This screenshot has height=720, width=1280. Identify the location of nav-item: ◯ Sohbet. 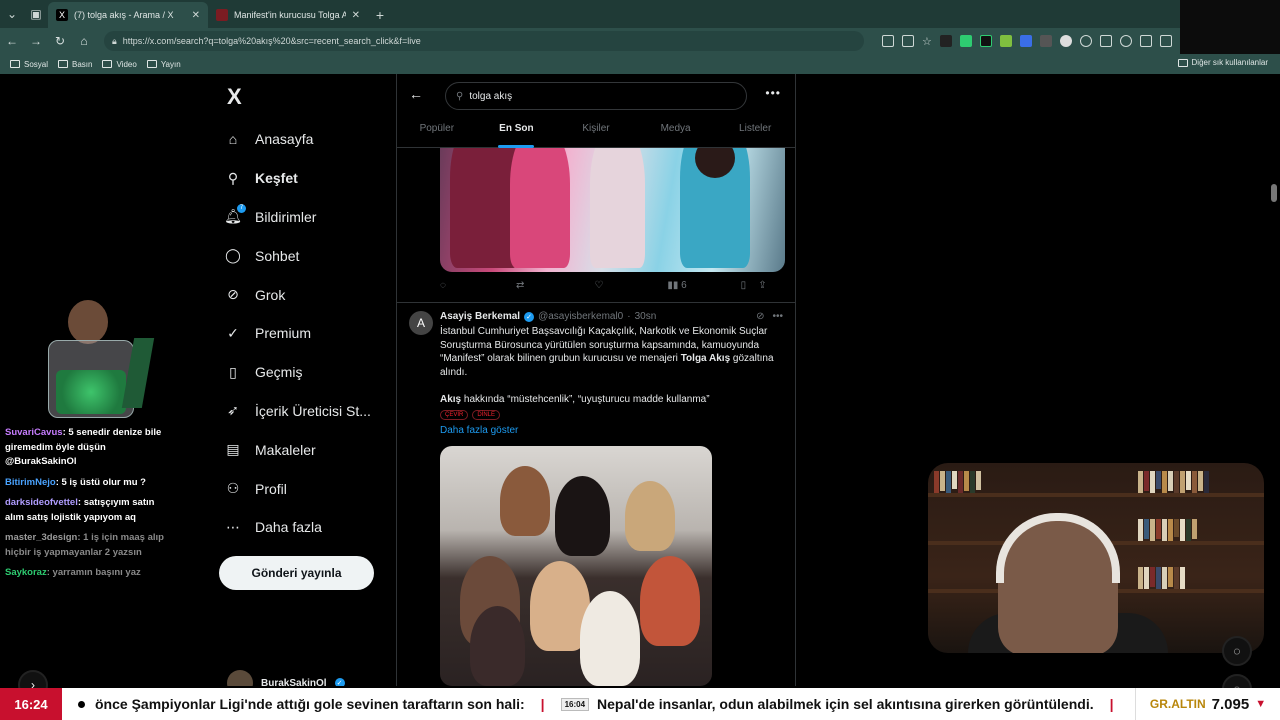
(310, 255).